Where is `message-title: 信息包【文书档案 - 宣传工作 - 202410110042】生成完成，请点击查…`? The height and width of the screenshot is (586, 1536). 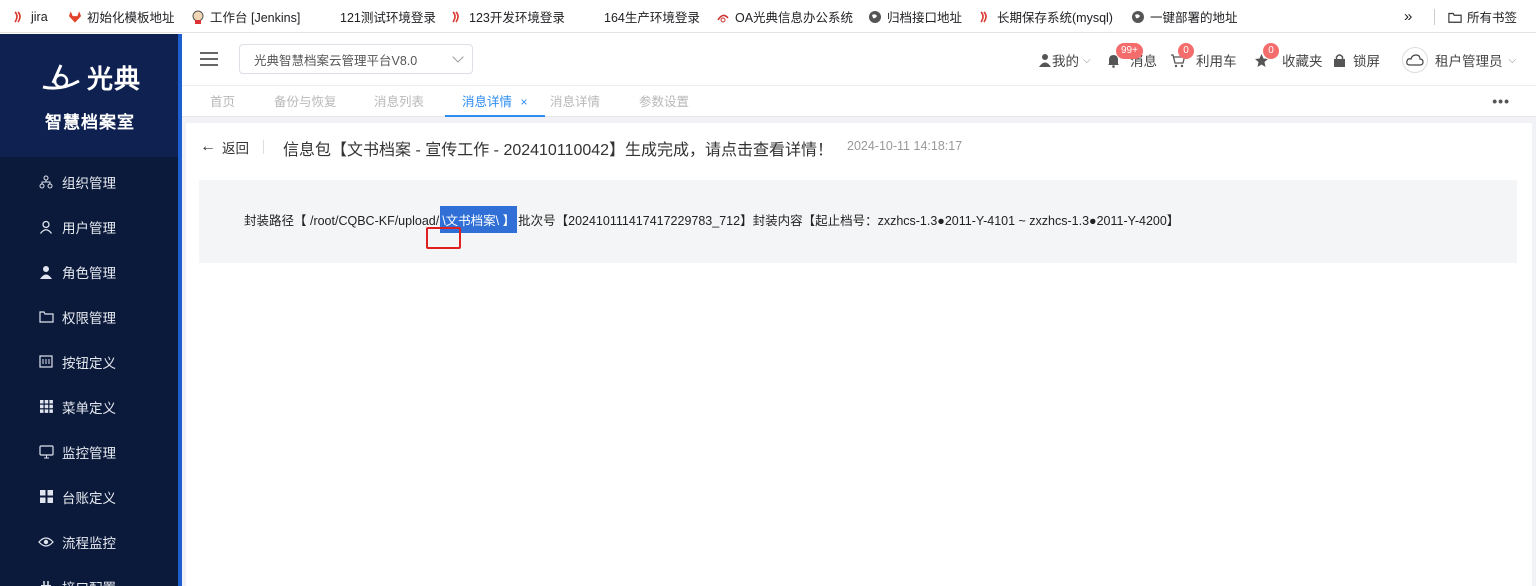 message-title: 信息包【文书档案 - 宣传工作 - 202410110042】生成完成，请点击查… is located at coordinates (558, 150).